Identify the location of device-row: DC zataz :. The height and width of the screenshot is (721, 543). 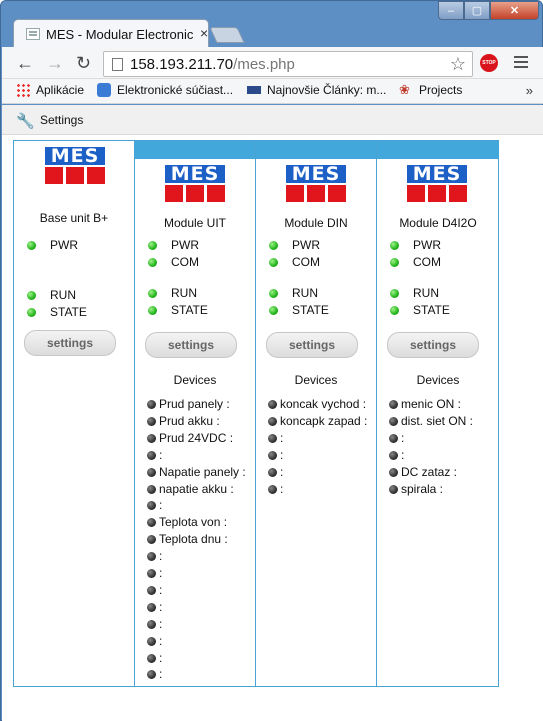
(423, 473).